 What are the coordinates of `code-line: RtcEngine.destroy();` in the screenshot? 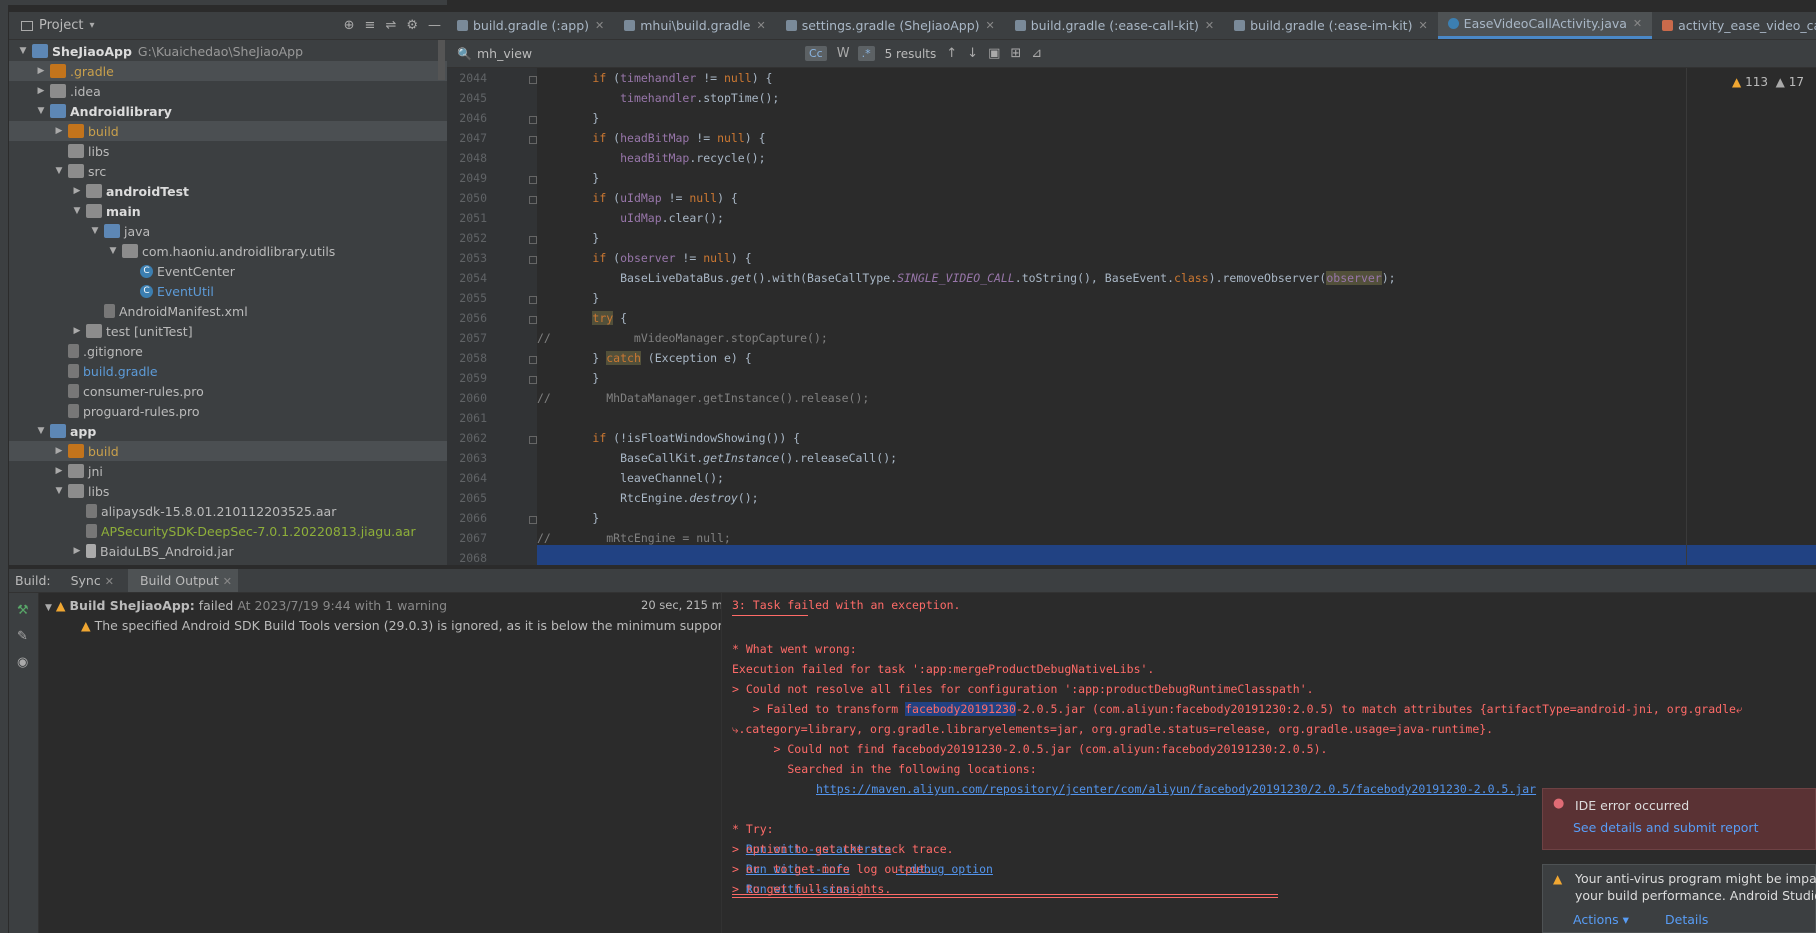 It's located at (1176, 498).